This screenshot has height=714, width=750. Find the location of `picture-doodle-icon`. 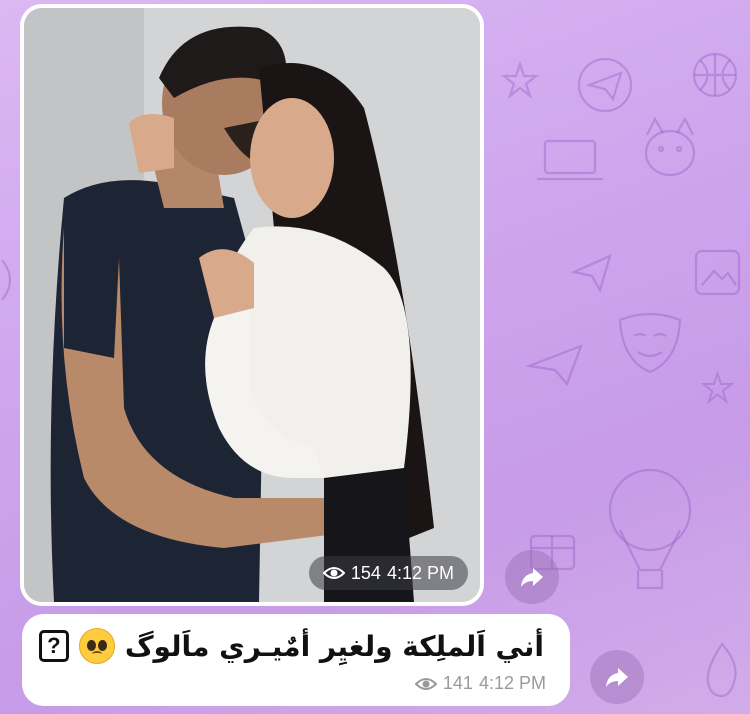

picture-doodle-icon is located at coordinates (717, 272).